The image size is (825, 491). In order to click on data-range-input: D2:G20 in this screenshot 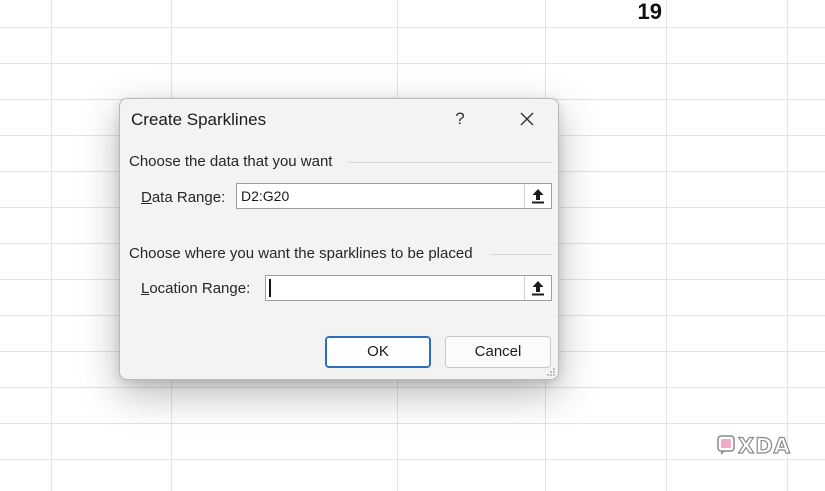, I will do `click(394, 196)`.